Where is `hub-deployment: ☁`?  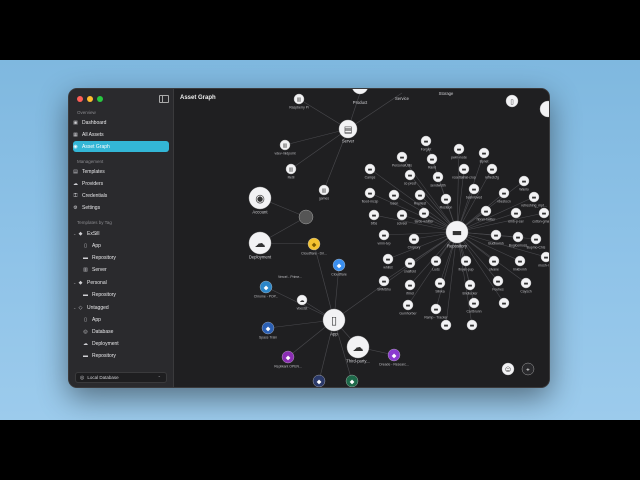 hub-deployment: ☁ is located at coordinates (260, 243).